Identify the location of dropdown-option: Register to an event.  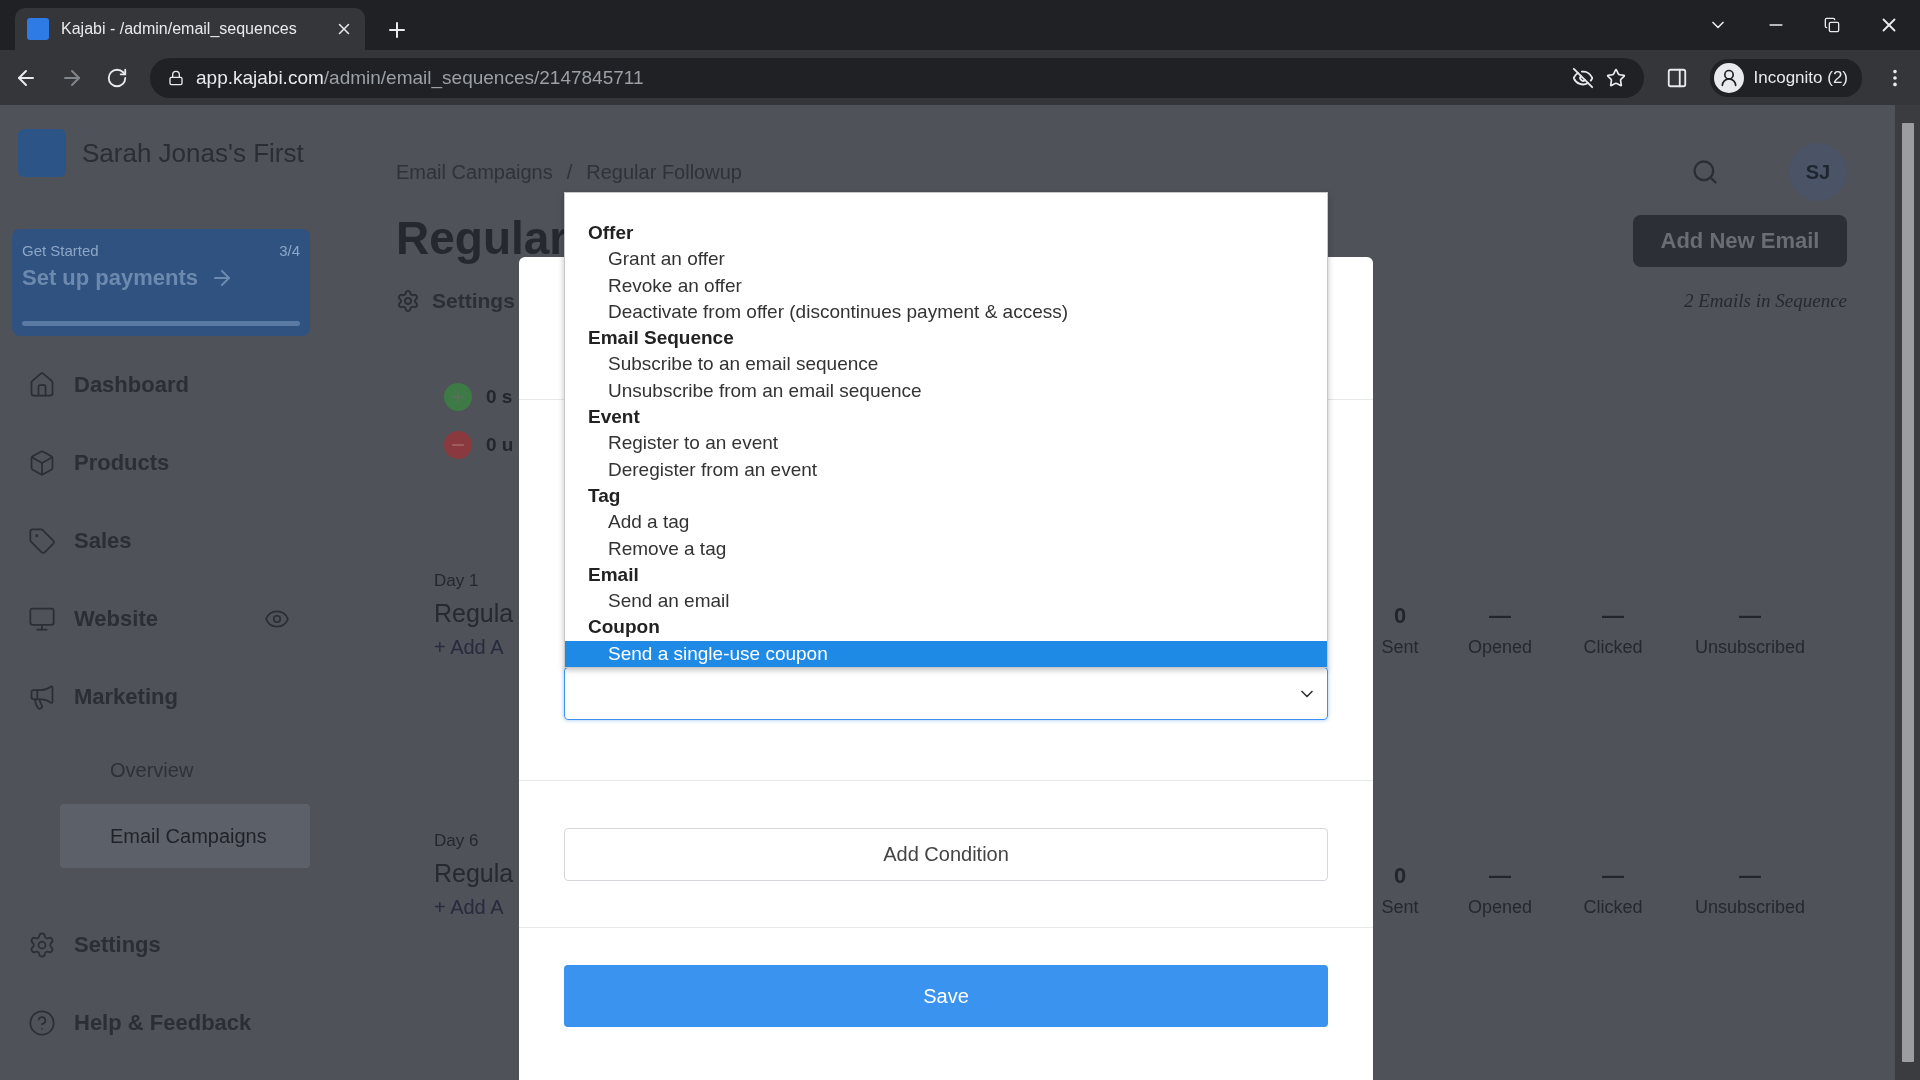
(946, 443).